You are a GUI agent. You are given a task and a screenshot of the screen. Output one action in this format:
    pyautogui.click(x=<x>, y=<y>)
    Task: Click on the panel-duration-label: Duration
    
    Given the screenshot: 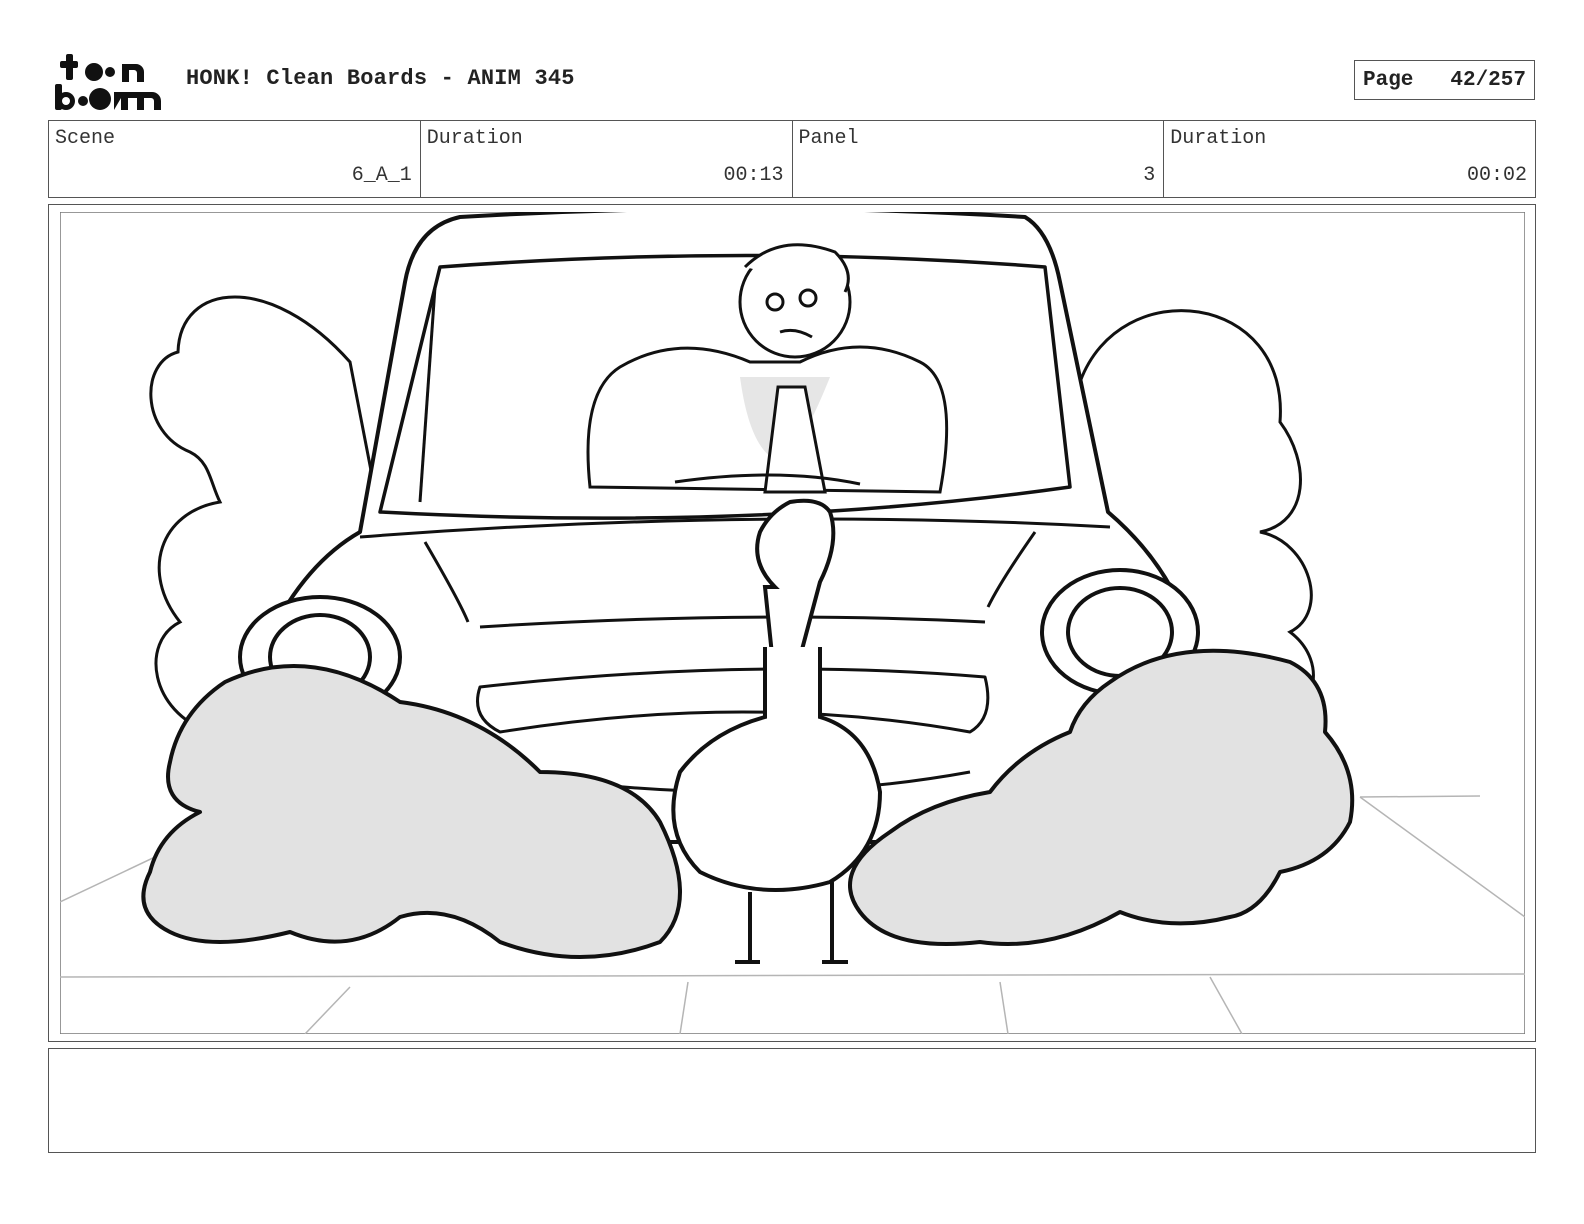 What is the action you would take?
    pyautogui.click(x=1218, y=138)
    